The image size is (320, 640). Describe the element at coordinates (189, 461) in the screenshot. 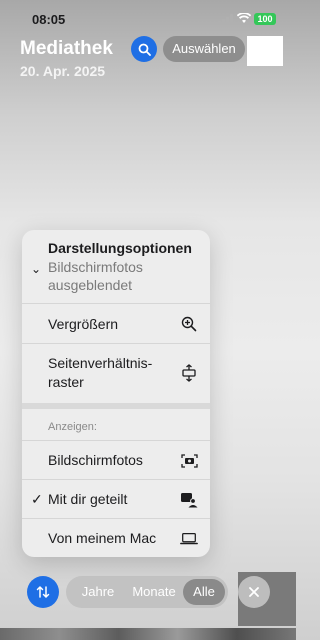

I see `screenshot-icon` at that location.